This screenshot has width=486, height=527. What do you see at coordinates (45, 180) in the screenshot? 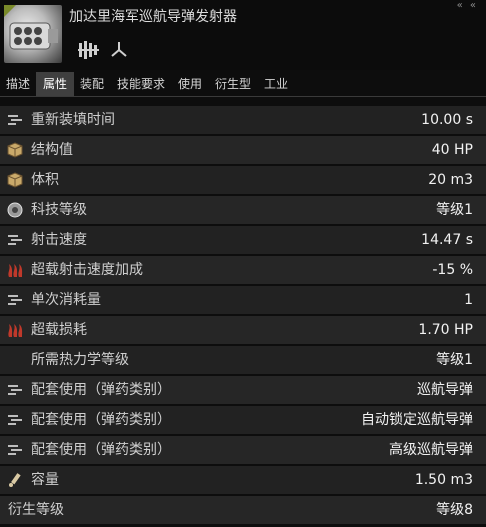
I see `attribute-label: 体积` at bounding box center [45, 180].